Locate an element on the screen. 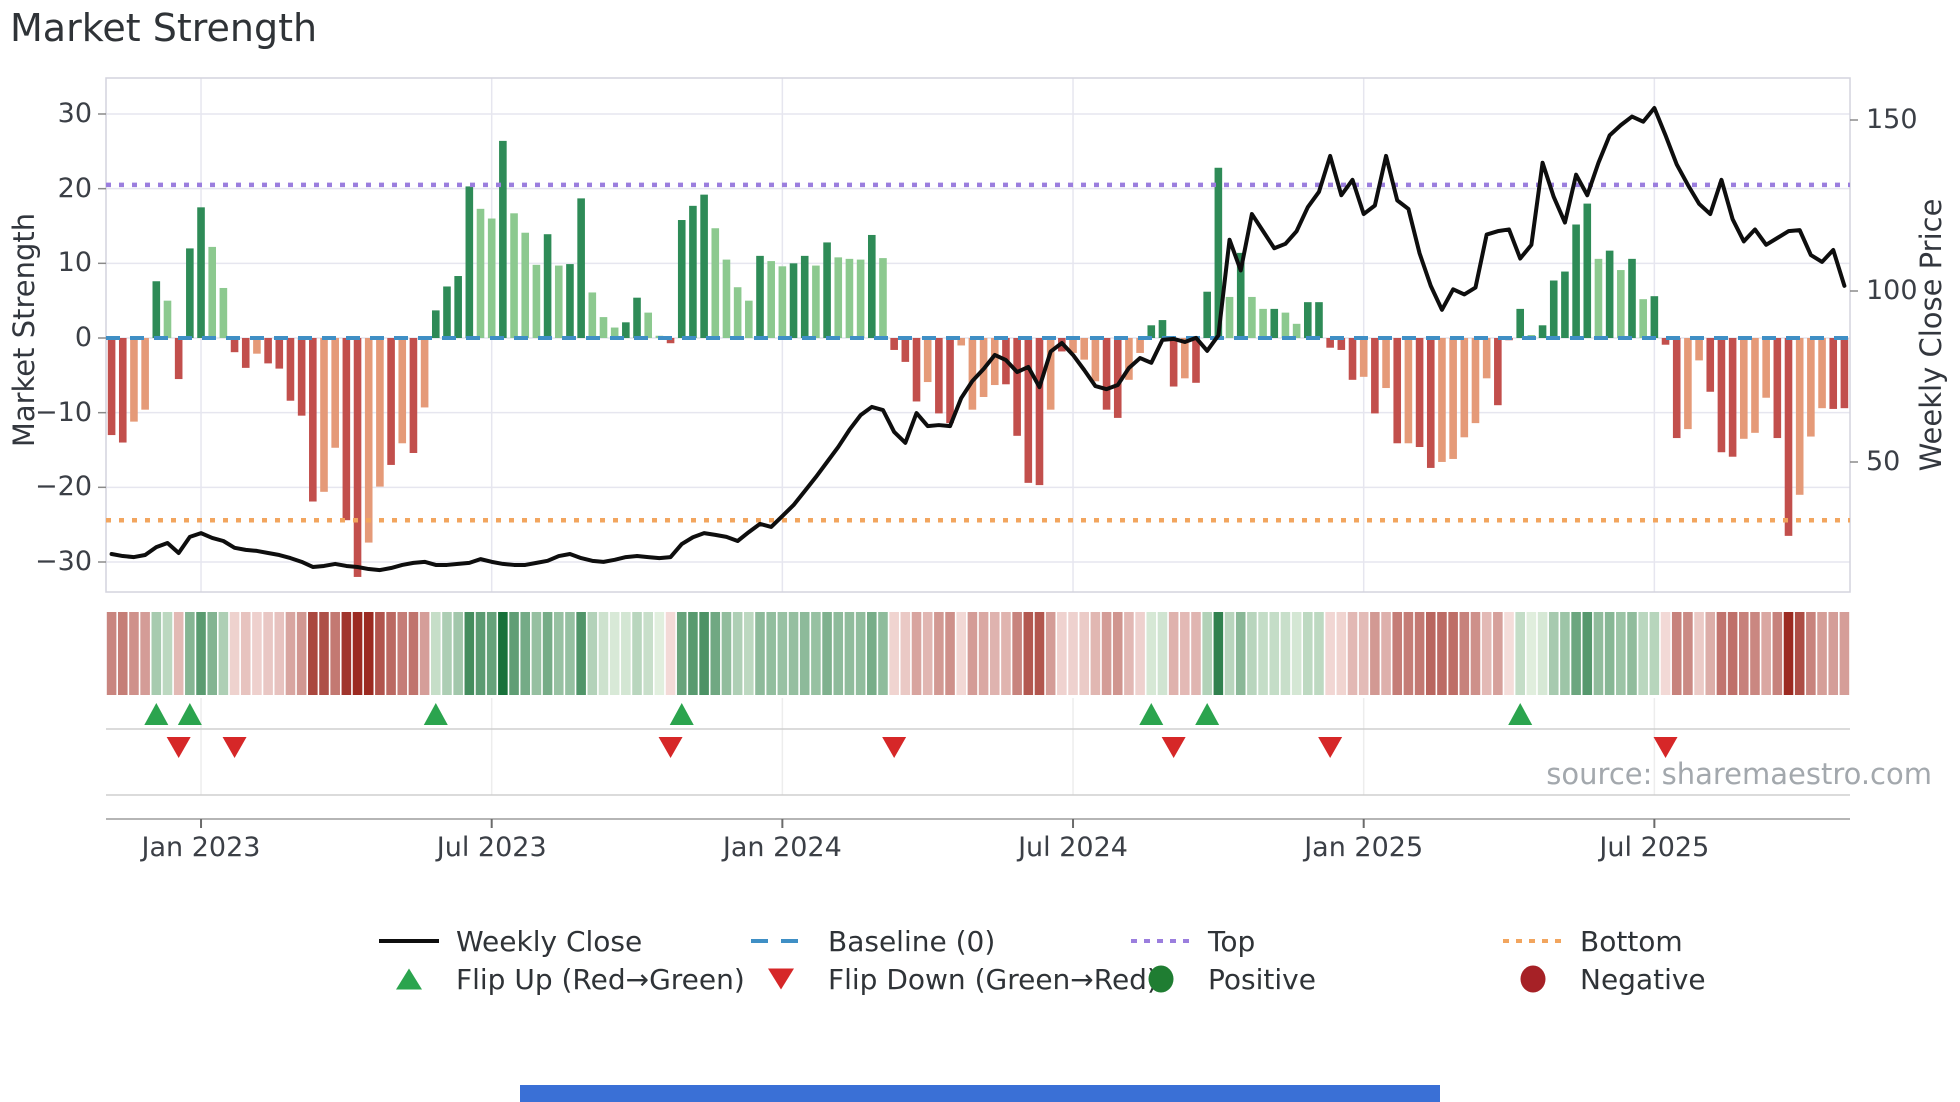 The width and height of the screenshot is (1960, 1102). y-tick-label-right: 150 is located at coordinates (1892, 119).